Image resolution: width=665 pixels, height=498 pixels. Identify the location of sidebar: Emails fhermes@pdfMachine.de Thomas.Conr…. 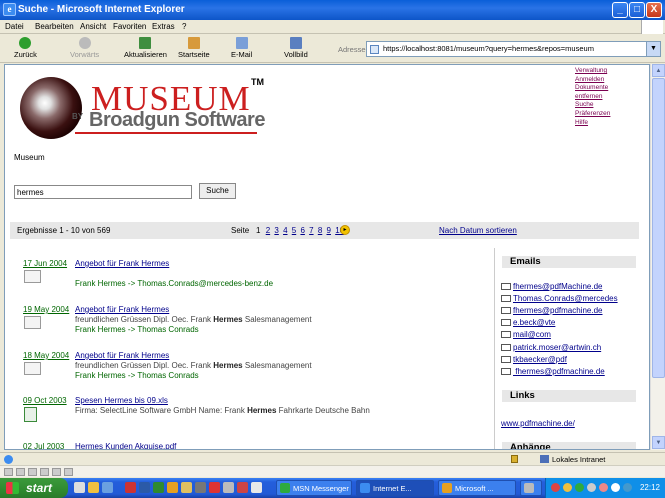
(567, 348).